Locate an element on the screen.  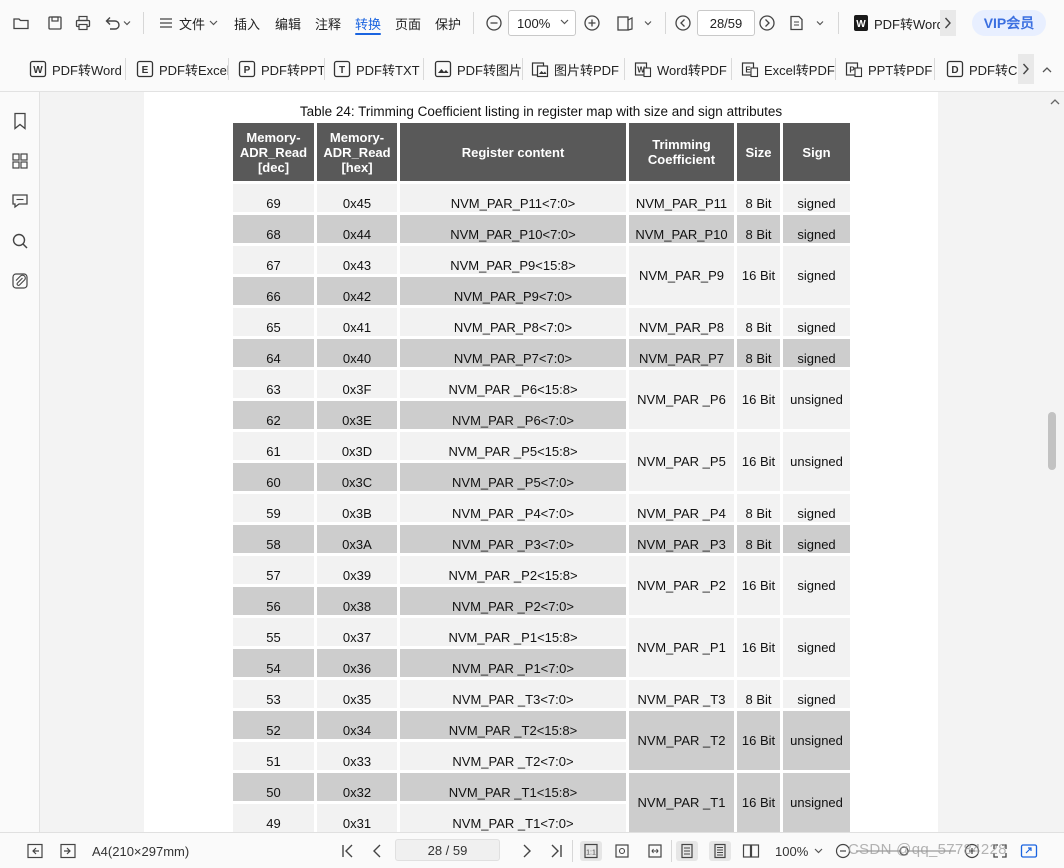
cell-content: NVM_PAR _T1<7:0> is located at coordinates (513, 818).